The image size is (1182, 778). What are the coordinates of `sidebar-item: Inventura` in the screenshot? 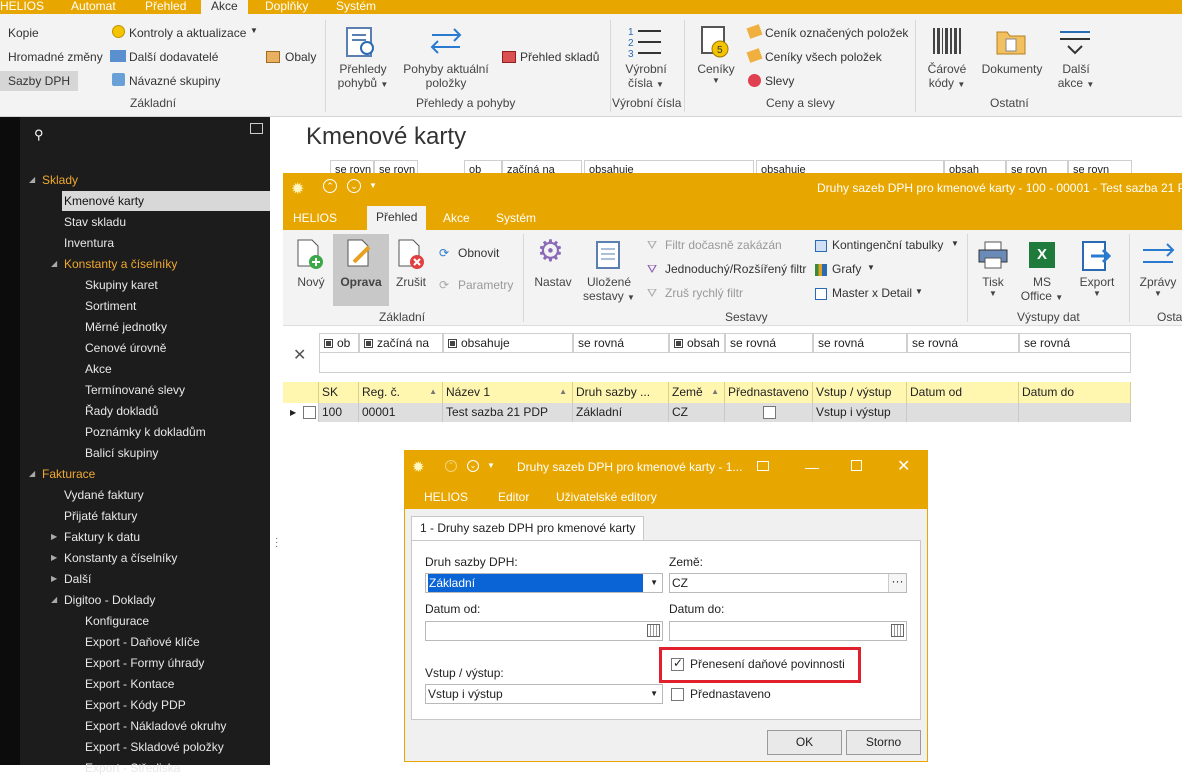 It's located at (89, 243).